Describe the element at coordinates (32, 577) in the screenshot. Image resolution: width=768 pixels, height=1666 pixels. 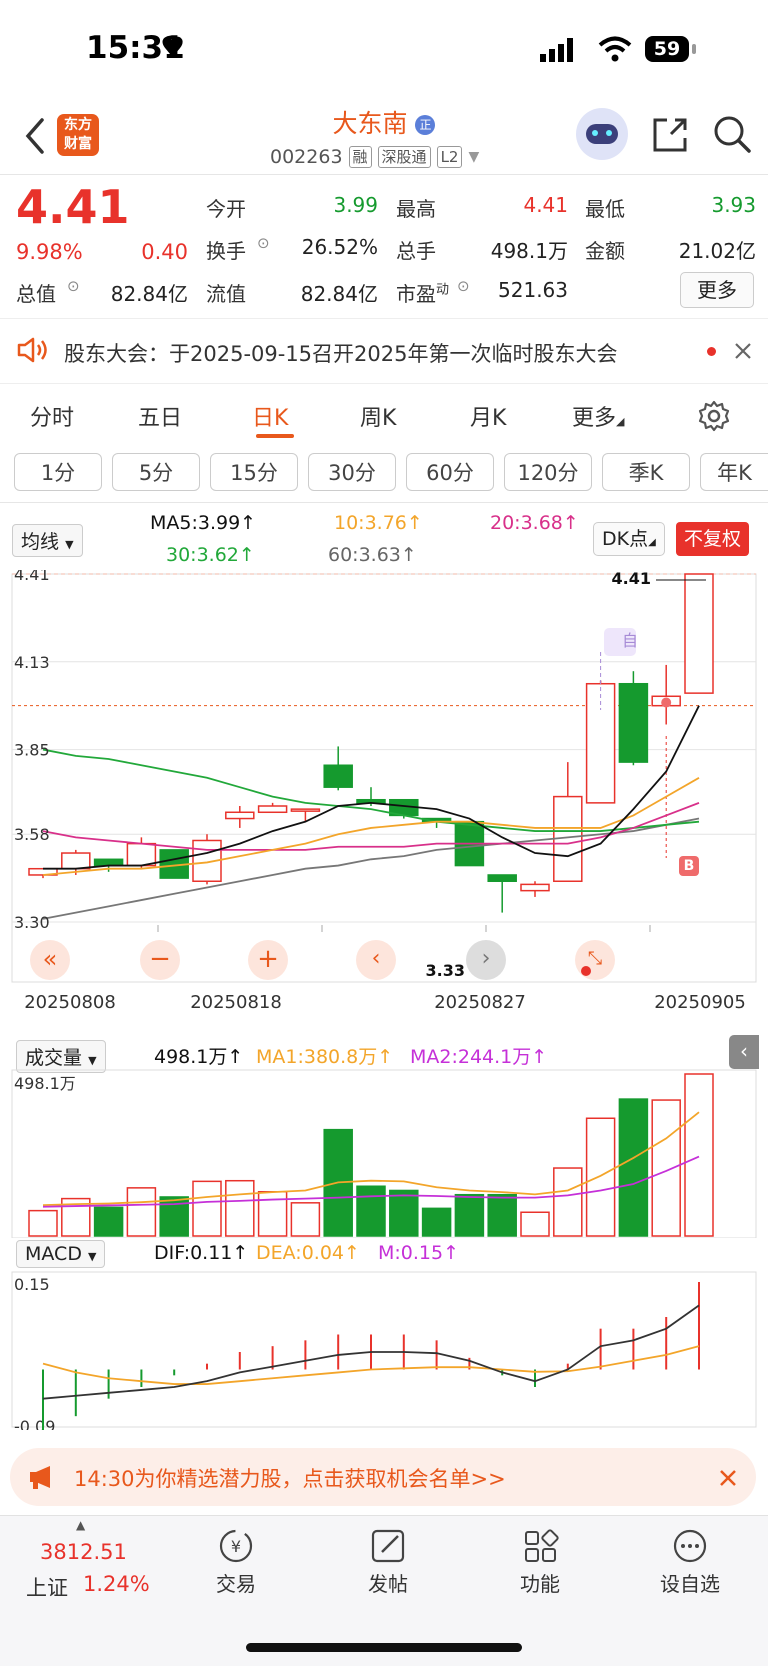
I see `y-axis-label: 4.41` at that location.